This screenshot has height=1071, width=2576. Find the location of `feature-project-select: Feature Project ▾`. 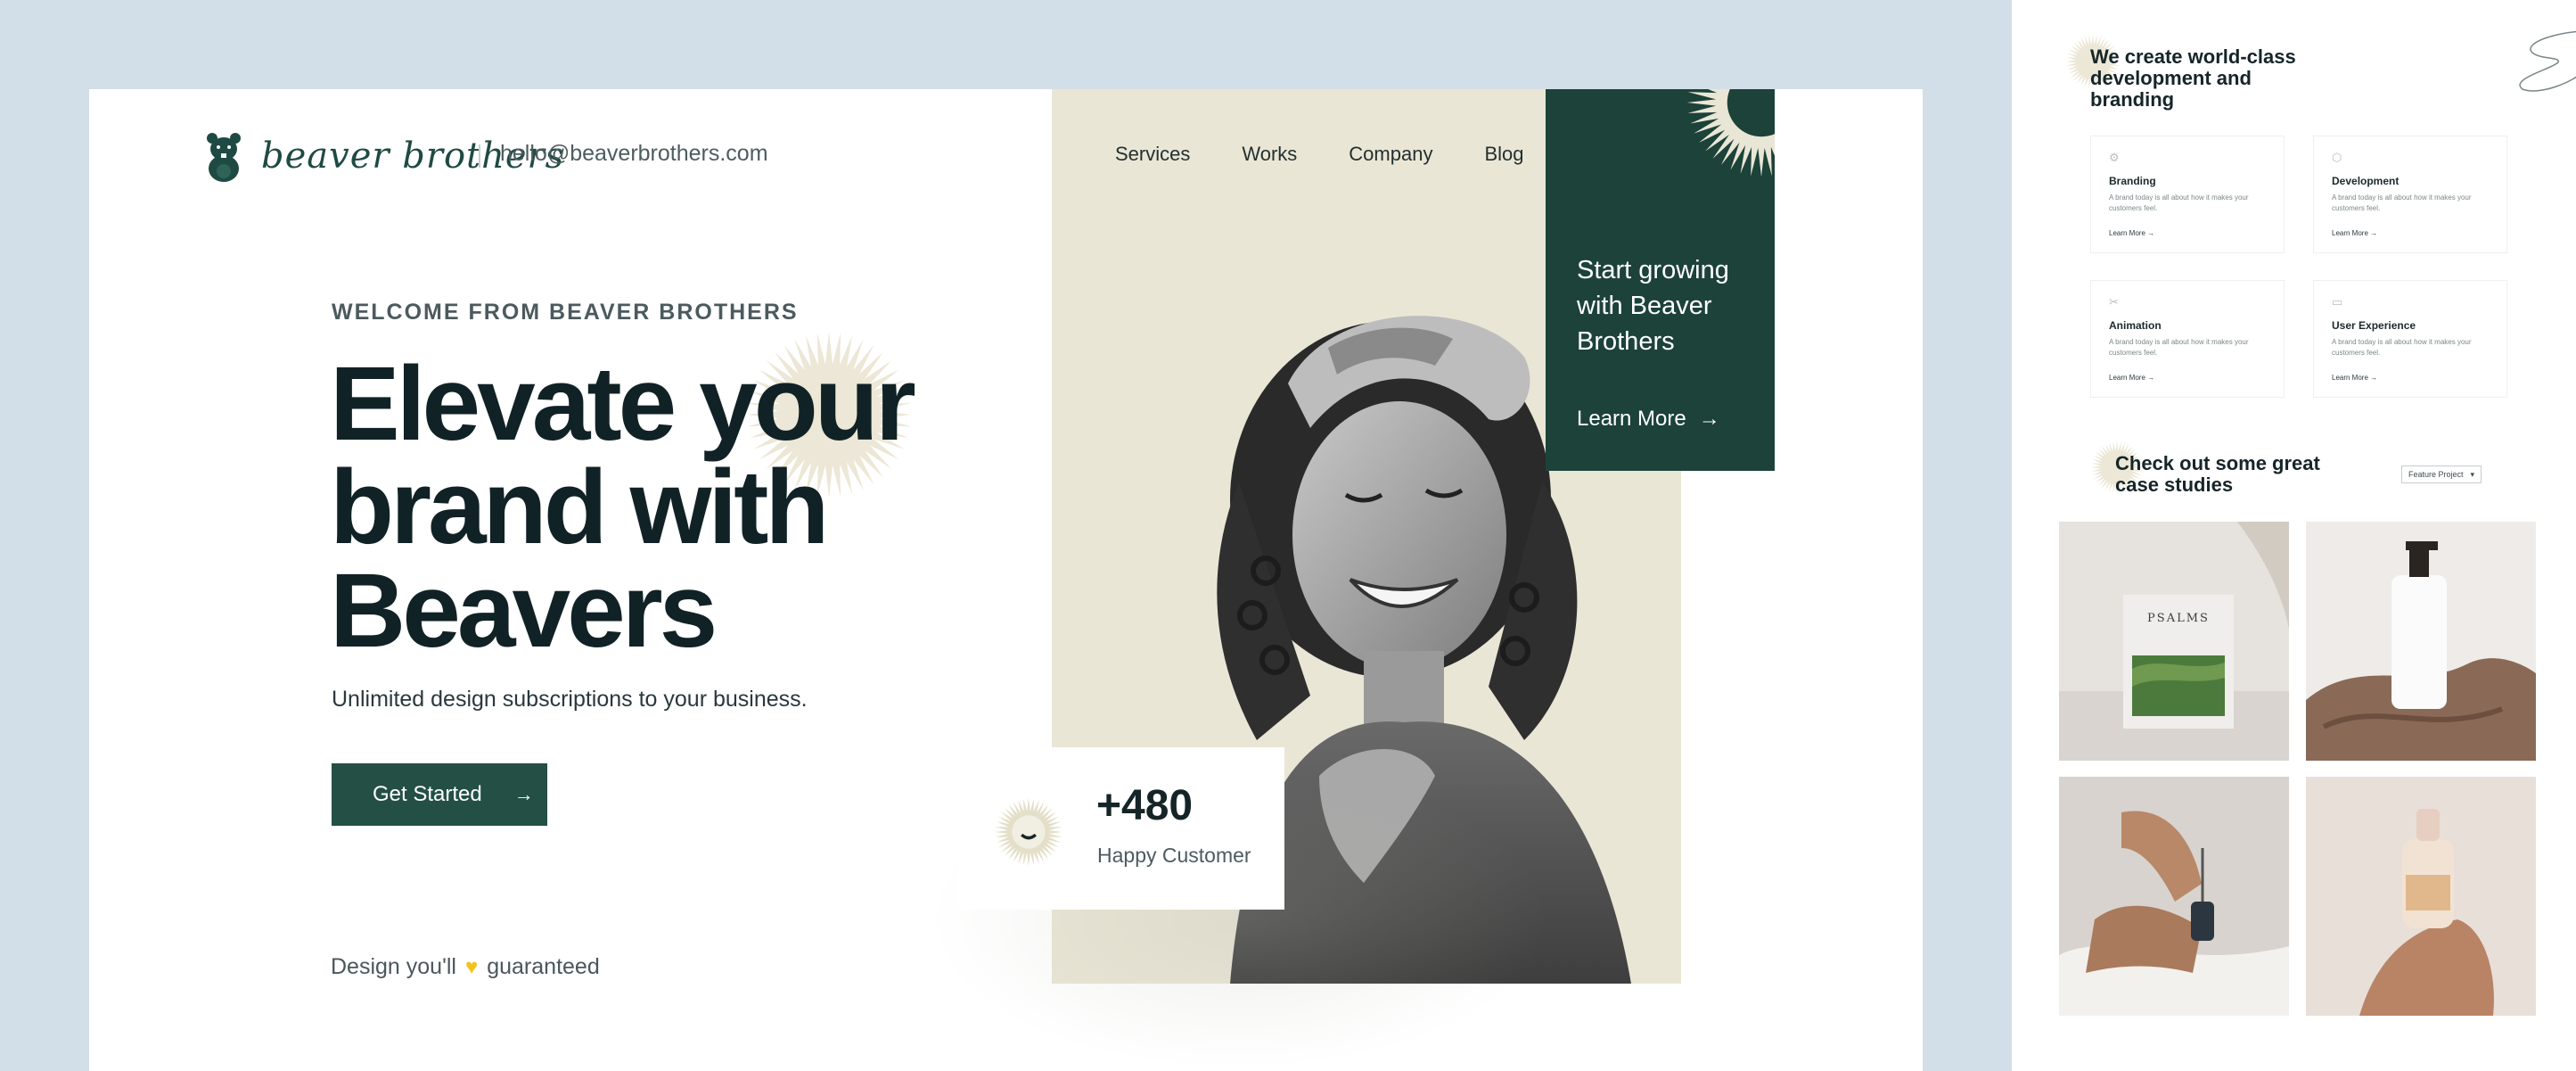

feature-project-select: Feature Project ▾ is located at coordinates (2441, 474).